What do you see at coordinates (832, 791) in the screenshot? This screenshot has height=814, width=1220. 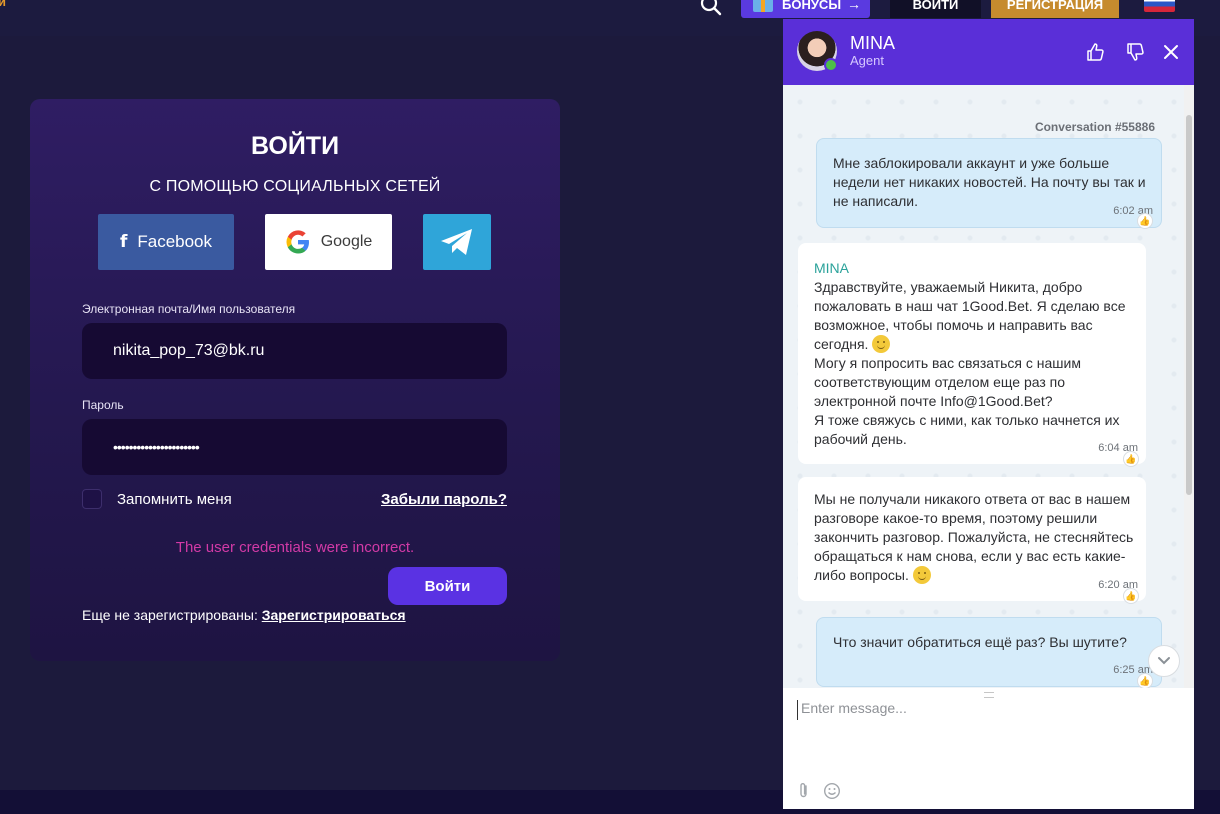 I see `smile-icon` at bounding box center [832, 791].